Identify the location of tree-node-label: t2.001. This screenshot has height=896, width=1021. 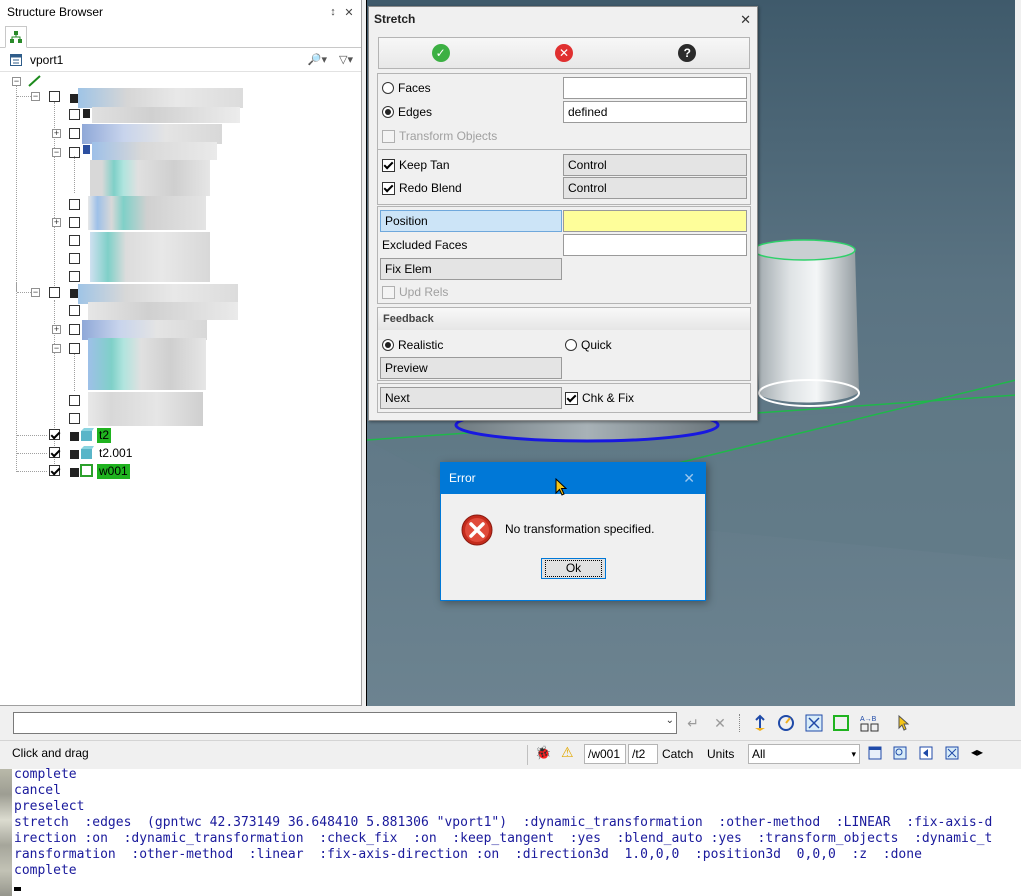
(115, 453).